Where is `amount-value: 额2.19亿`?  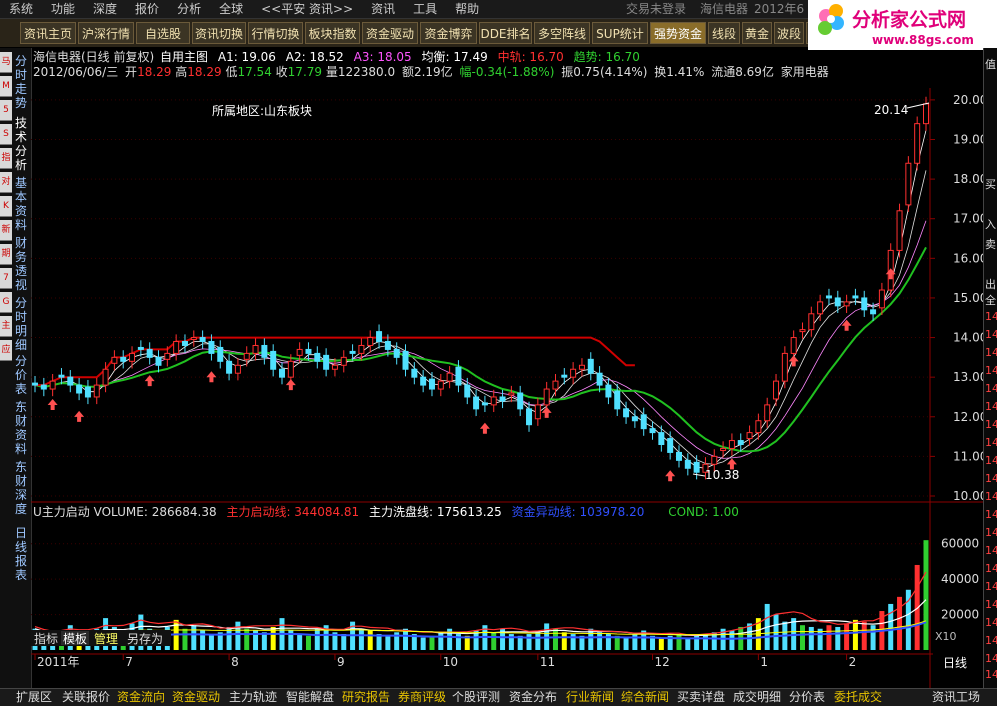
amount-value: 额2.19亿 is located at coordinates (427, 71).